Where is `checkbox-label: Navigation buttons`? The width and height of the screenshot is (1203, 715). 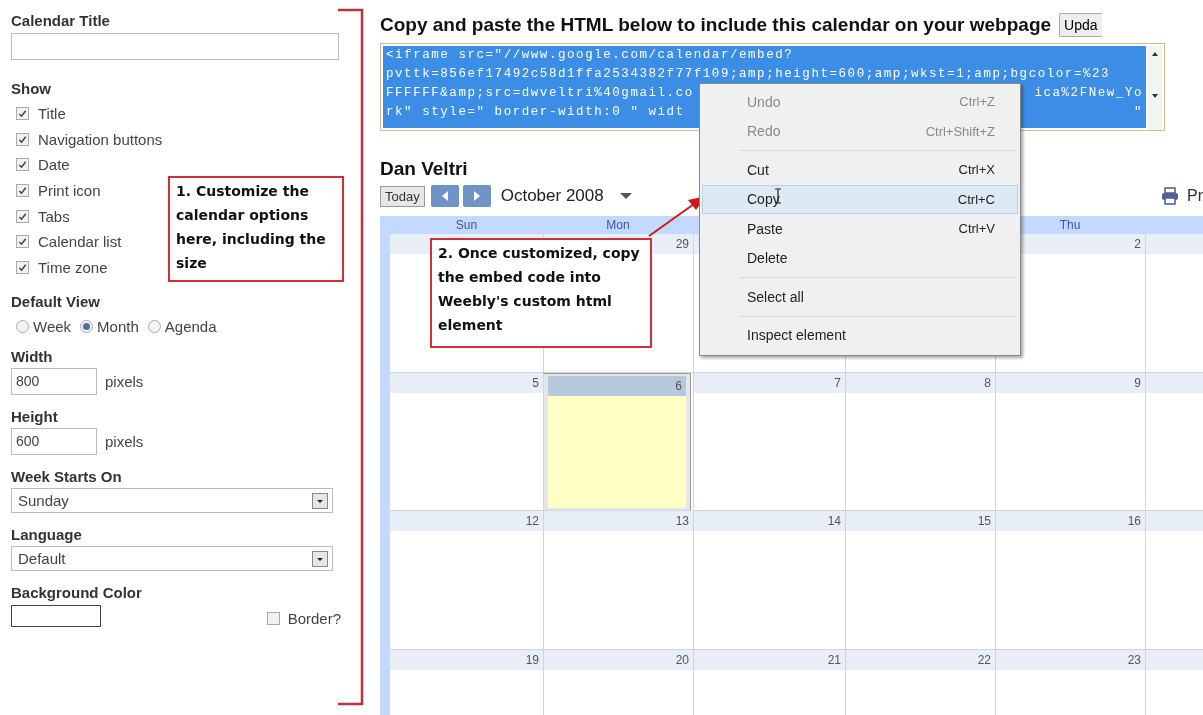
checkbox-label: Navigation buttons is located at coordinates (100, 139).